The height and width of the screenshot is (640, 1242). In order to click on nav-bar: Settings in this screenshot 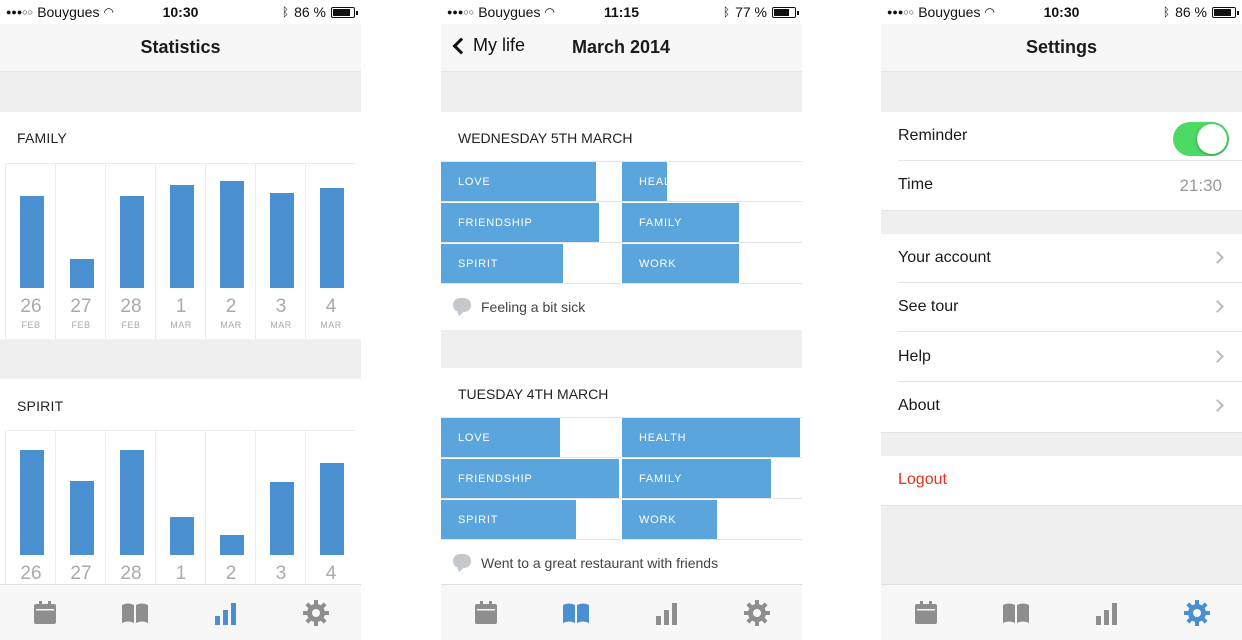, I will do `click(1061, 48)`.